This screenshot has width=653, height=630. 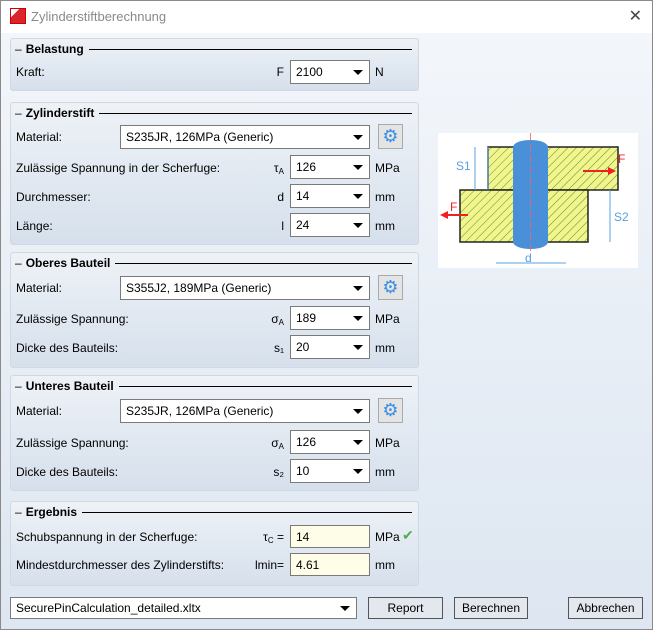 I want to click on upper-thickness-value: 20, so click(x=303, y=347).